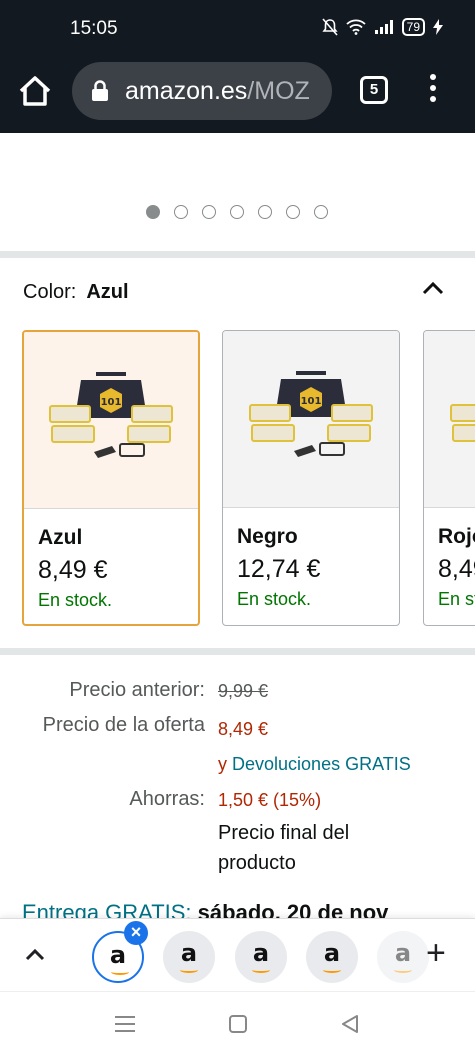  Describe the element at coordinates (136, 933) in the screenshot. I see `close-tab-icon: ×` at that location.